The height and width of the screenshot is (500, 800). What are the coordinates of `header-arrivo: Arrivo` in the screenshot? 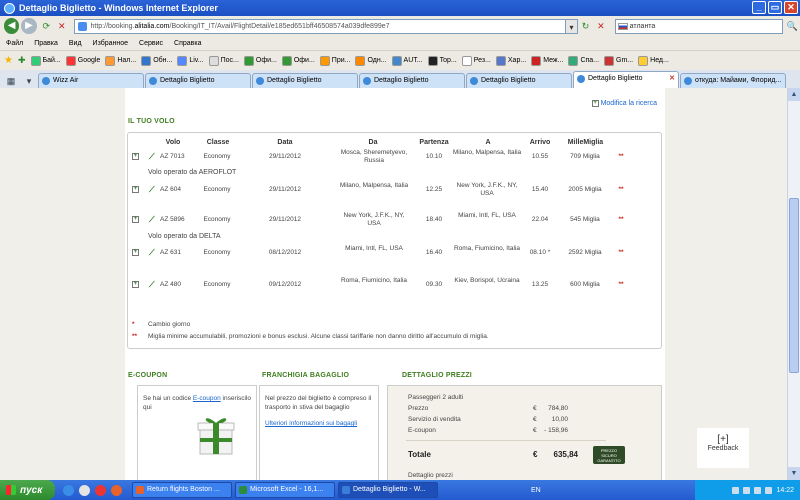 It's located at (540, 142).